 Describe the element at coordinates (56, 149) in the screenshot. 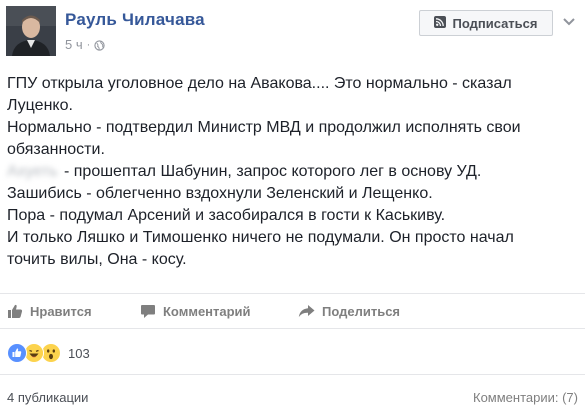

I see `post-line: обязанности.` at that location.